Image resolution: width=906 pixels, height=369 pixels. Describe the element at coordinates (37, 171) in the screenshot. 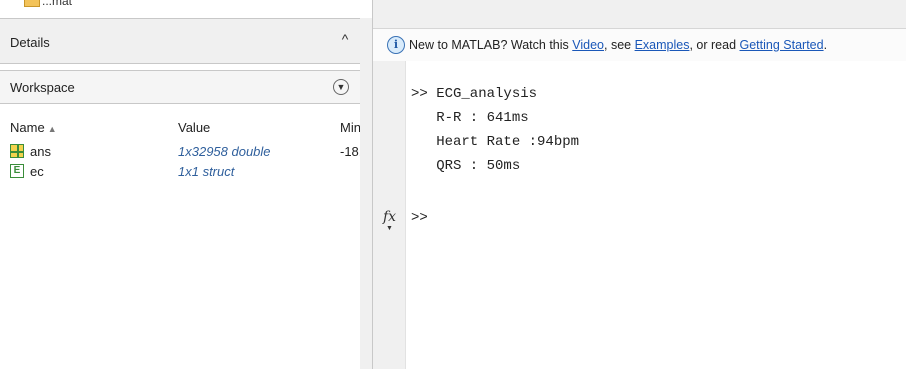

I see `variable-name: ec` at that location.